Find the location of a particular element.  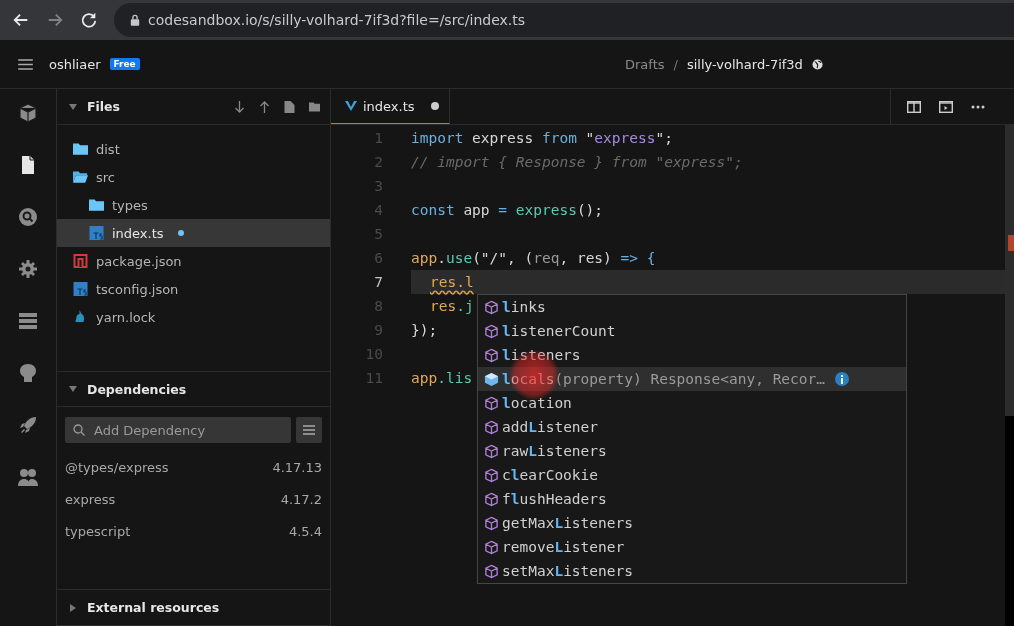

code-line: app.use("/", (req, res) => { is located at coordinates (533, 258).